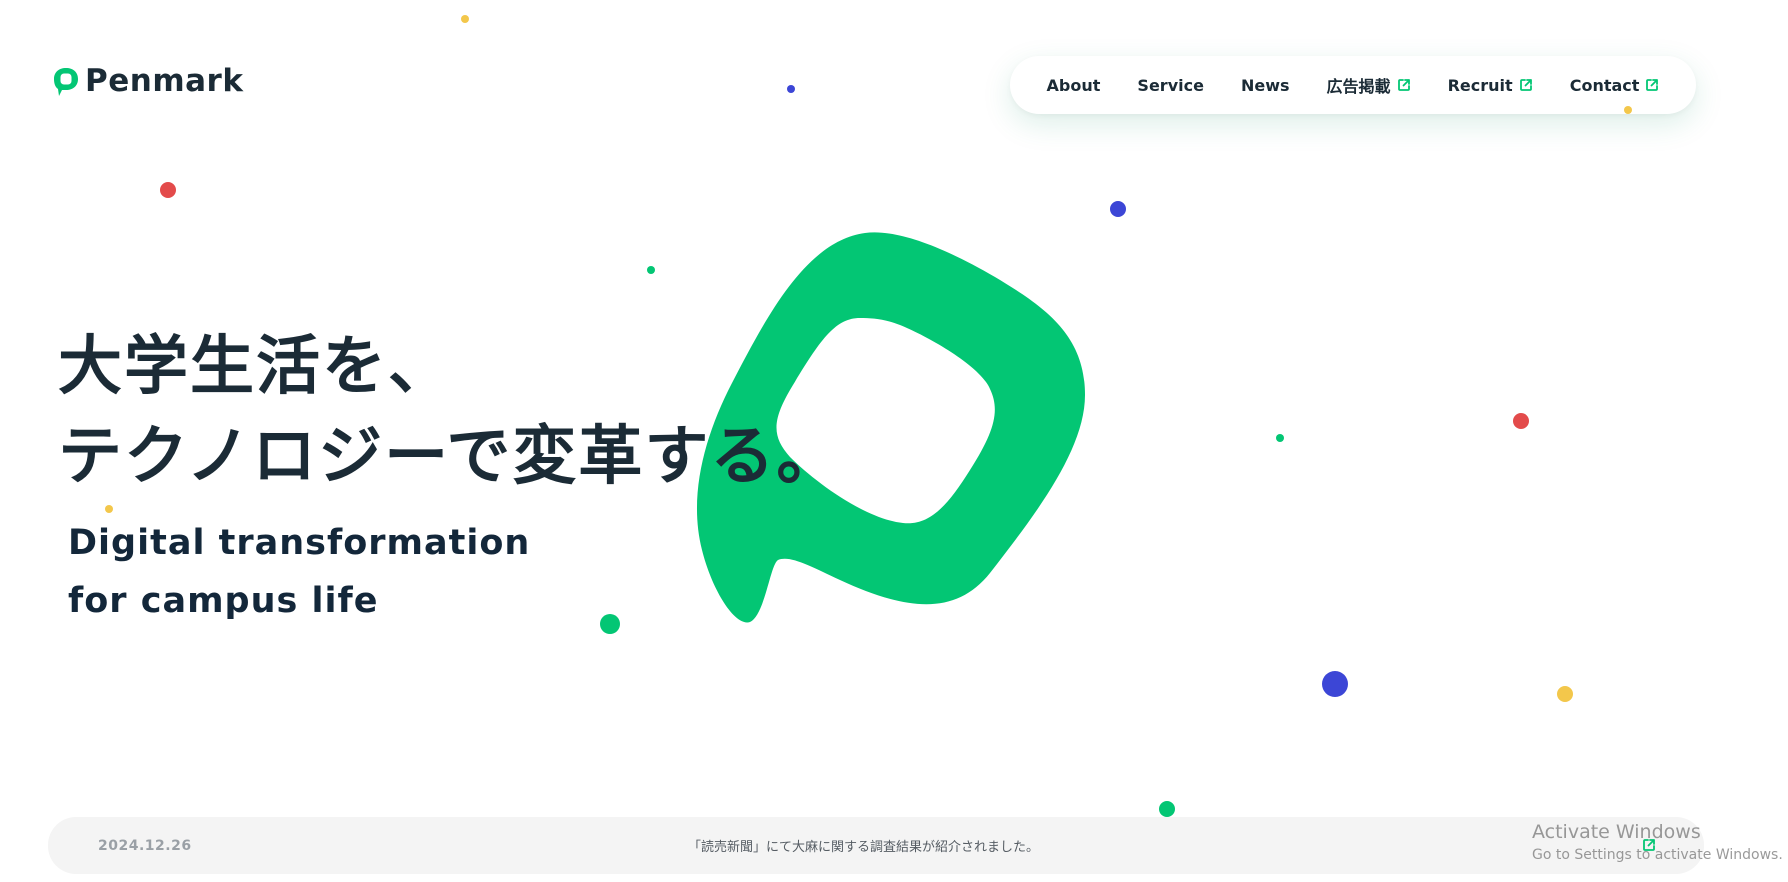 The image size is (1788, 882). I want to click on news-title: 「読売新聞」にて大麻に関する調査結果が紹介されました。, so click(864, 847).